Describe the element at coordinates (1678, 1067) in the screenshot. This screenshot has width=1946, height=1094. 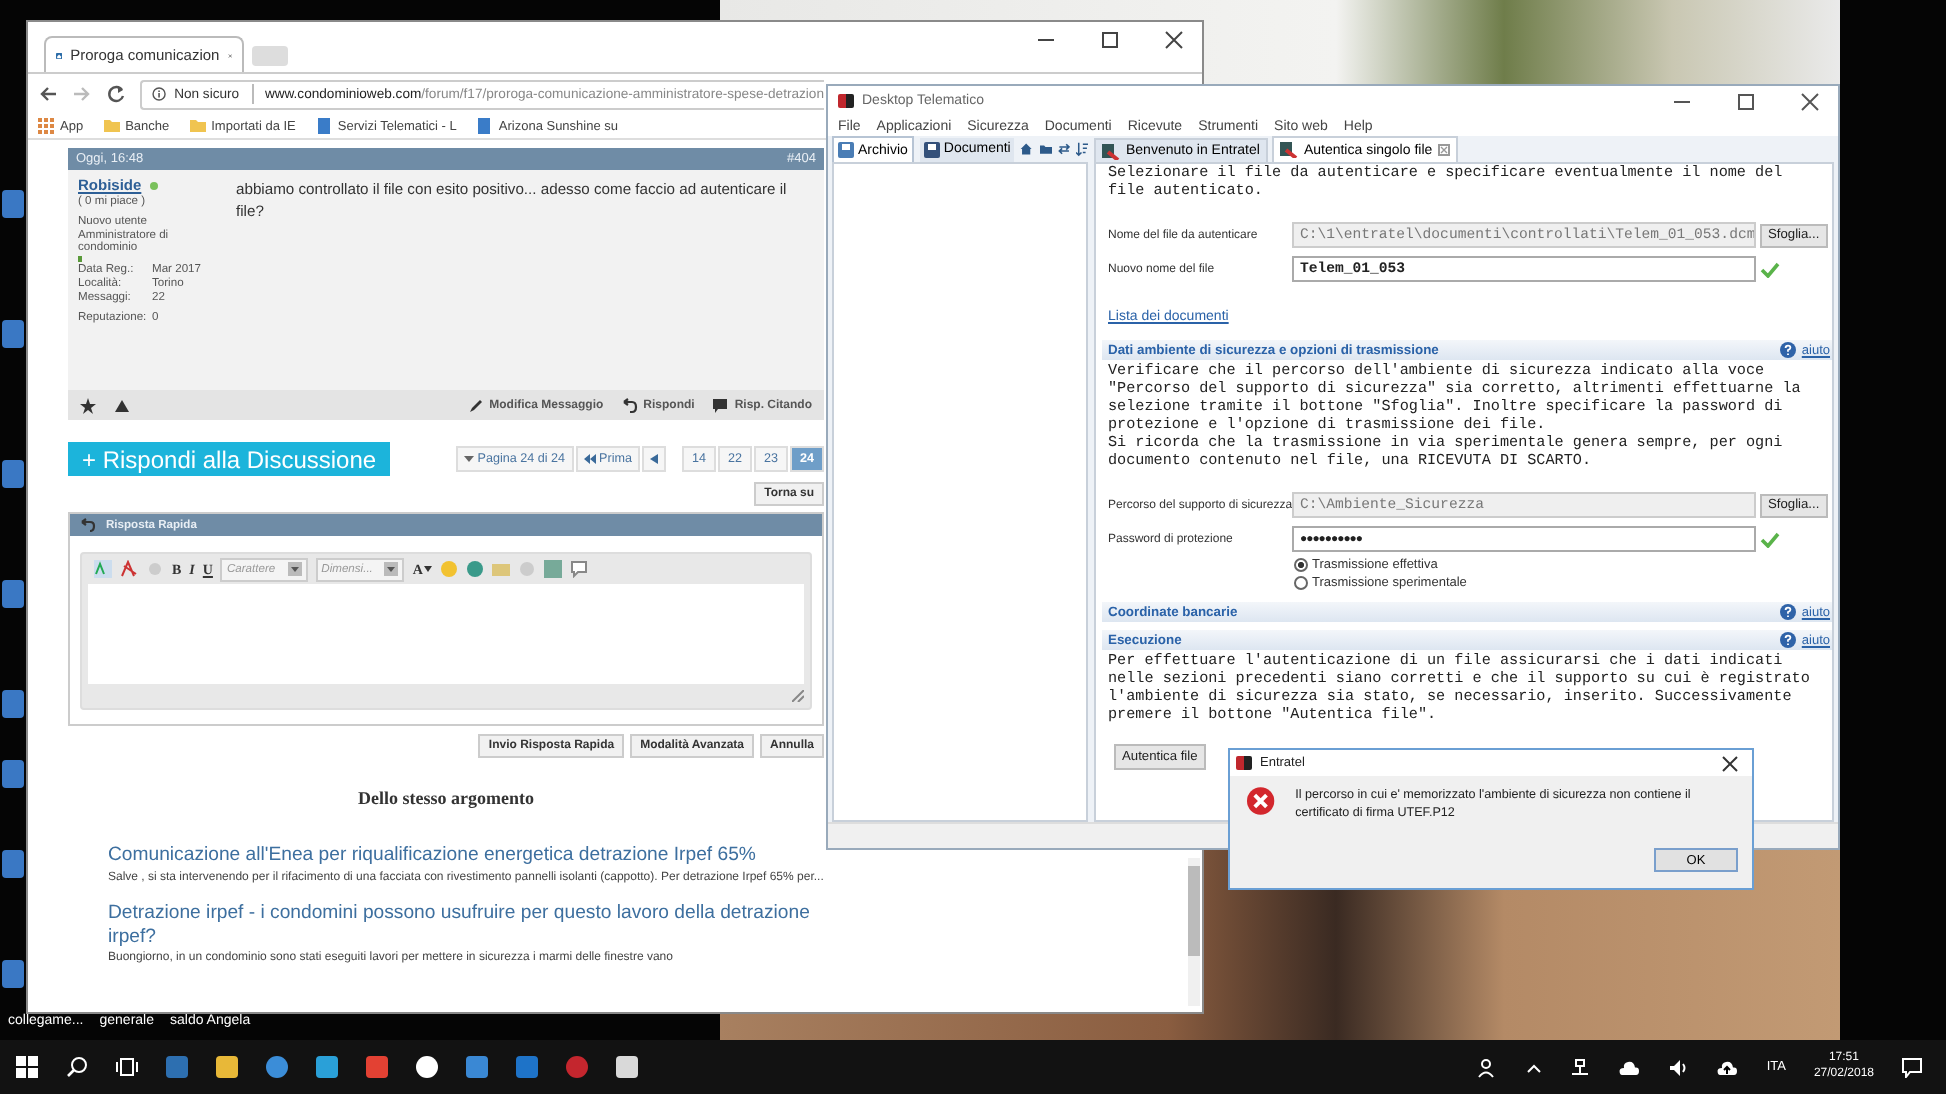
I see `volume-icon` at that location.